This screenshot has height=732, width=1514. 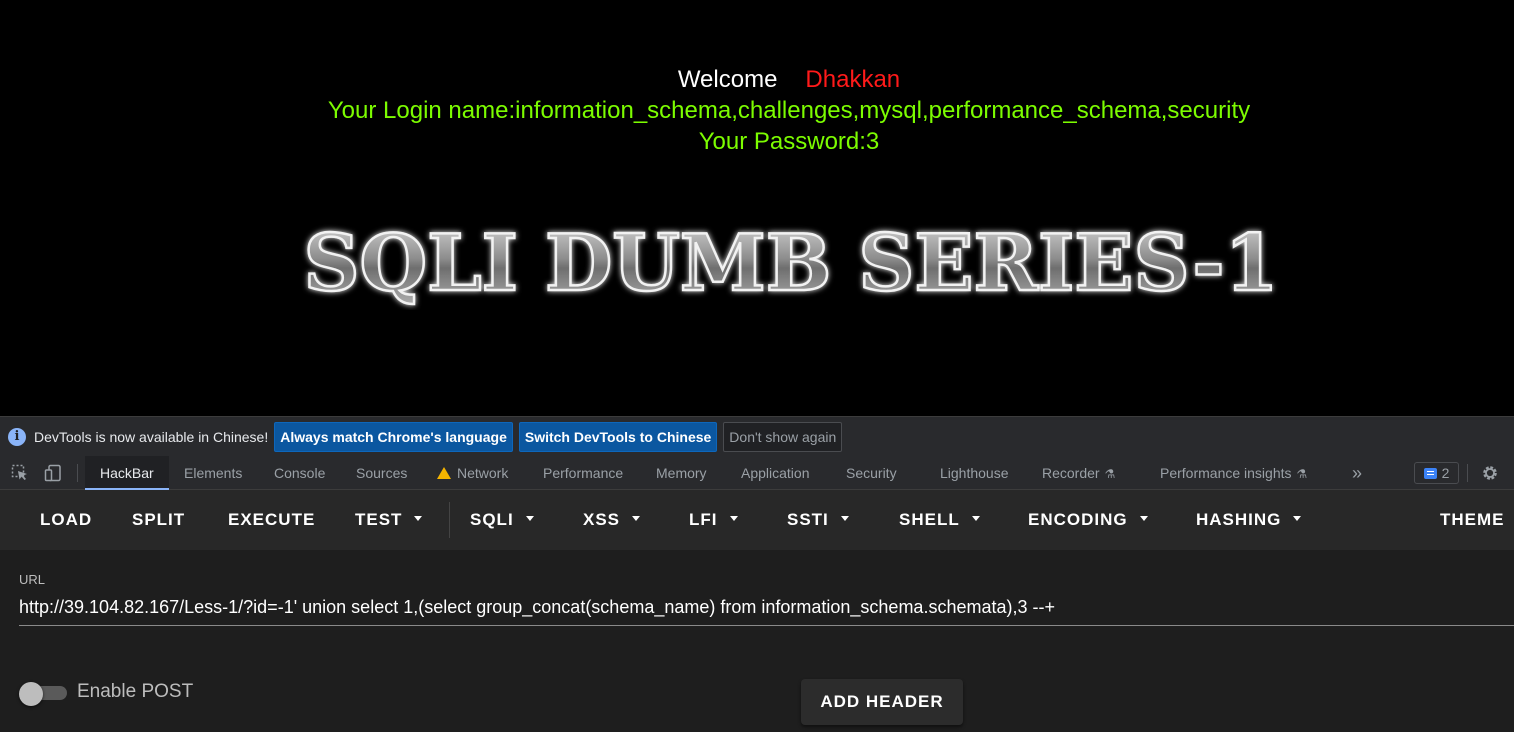 What do you see at coordinates (775, 473) in the screenshot?
I see `tab-application: Application` at bounding box center [775, 473].